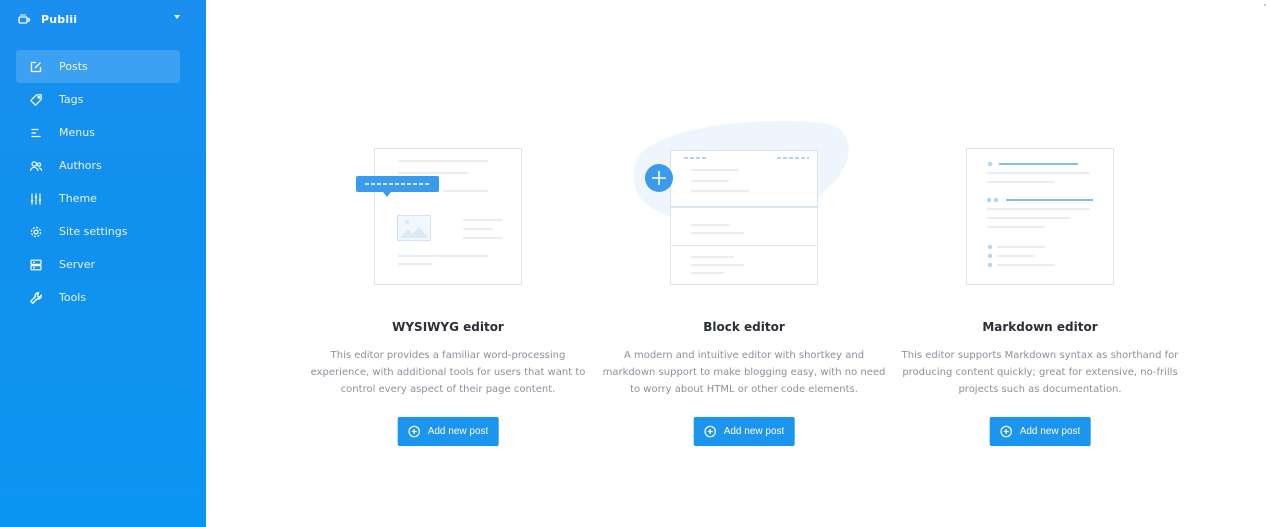 This screenshot has height=527, width=1270. I want to click on wrench-icon, so click(36, 298).